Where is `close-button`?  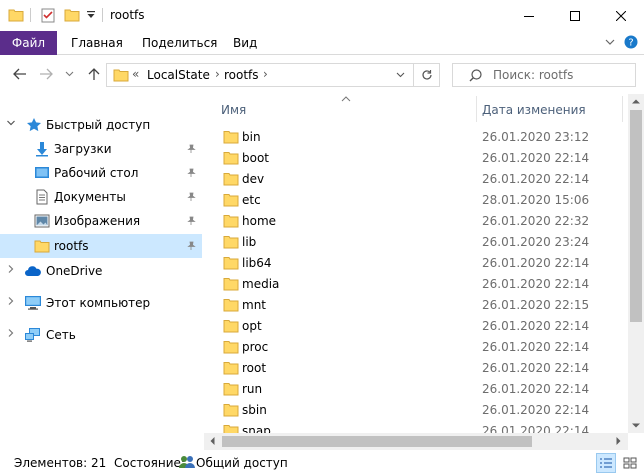 close-button is located at coordinates (621, 15).